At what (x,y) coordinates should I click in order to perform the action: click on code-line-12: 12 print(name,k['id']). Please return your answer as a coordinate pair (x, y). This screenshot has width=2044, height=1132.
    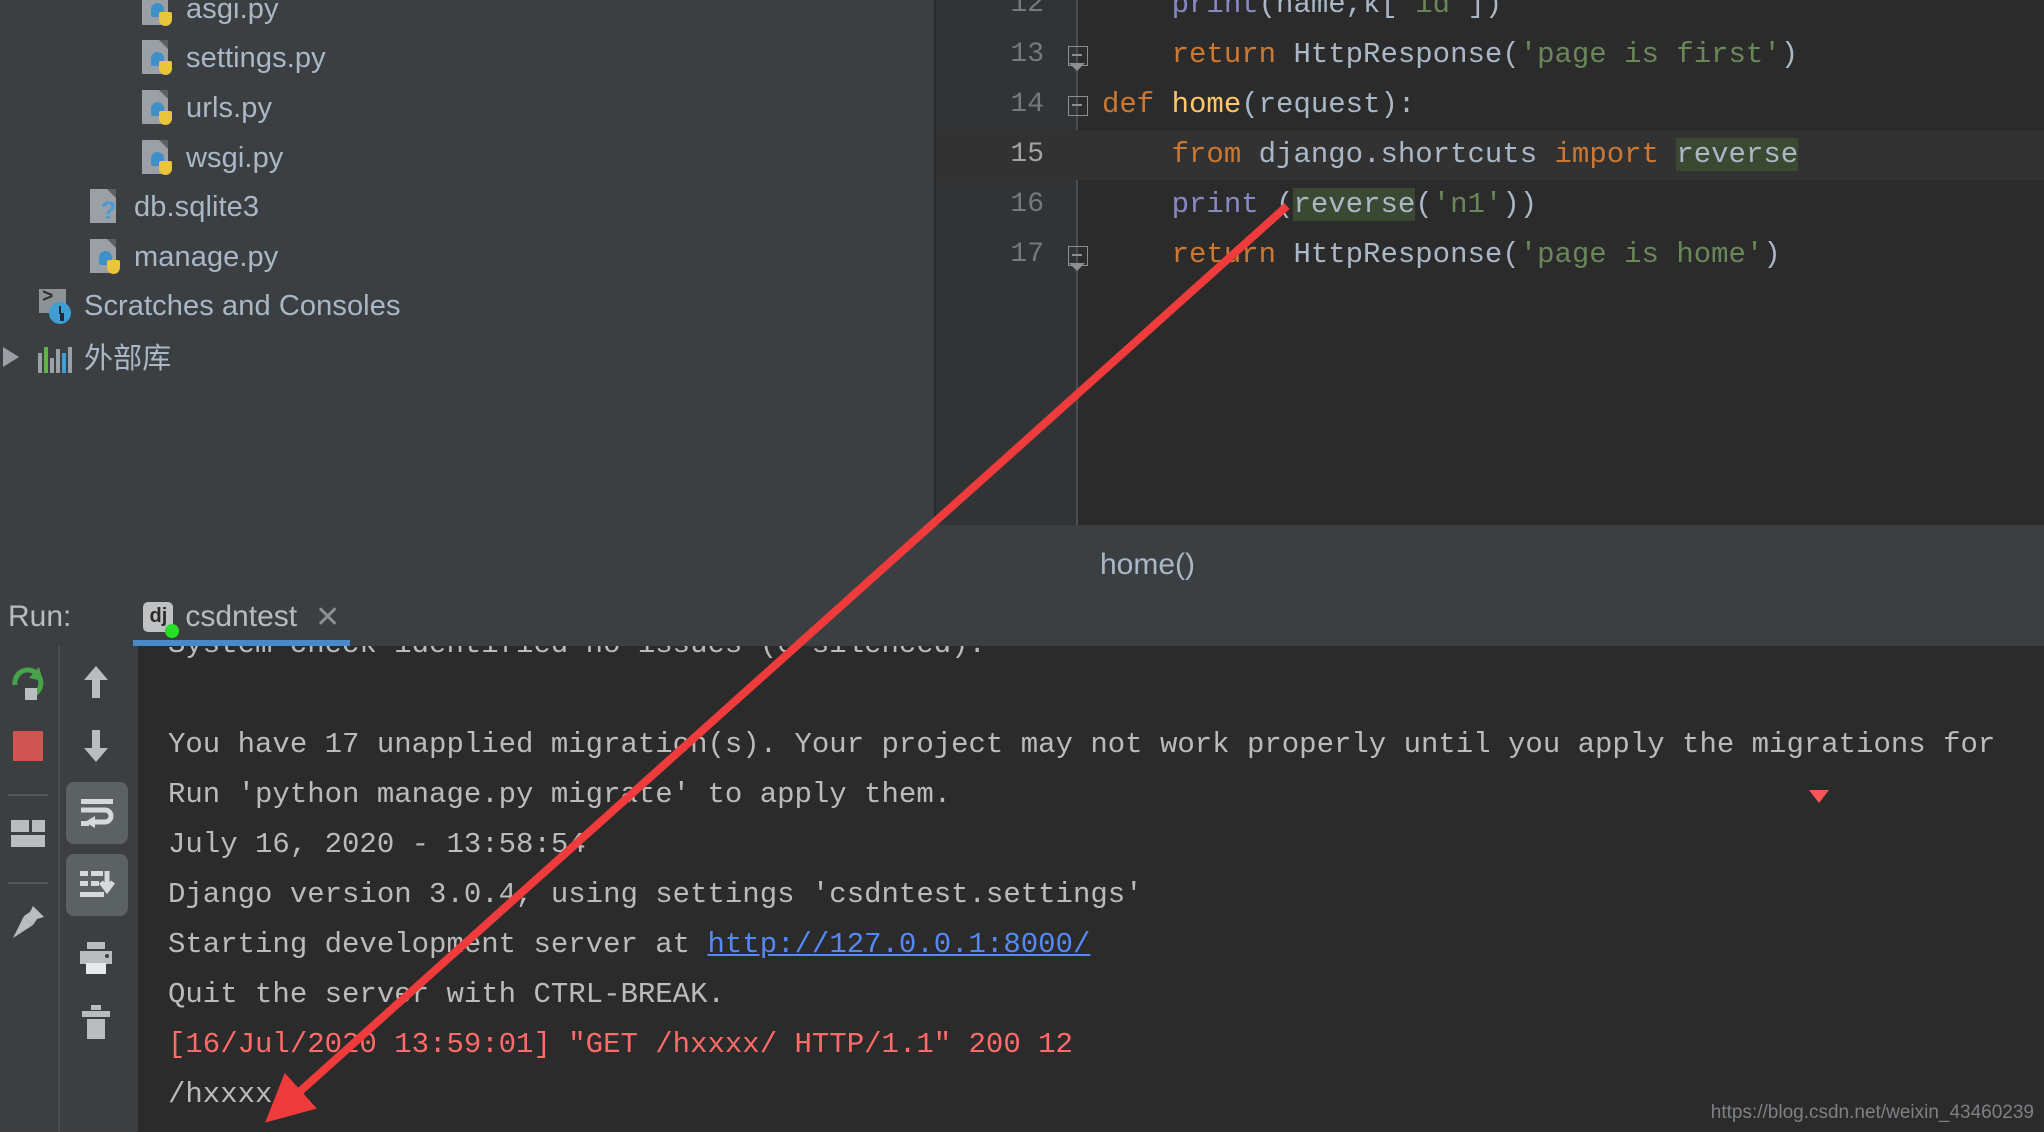
    Looking at the image, I should click on (1489, 15).